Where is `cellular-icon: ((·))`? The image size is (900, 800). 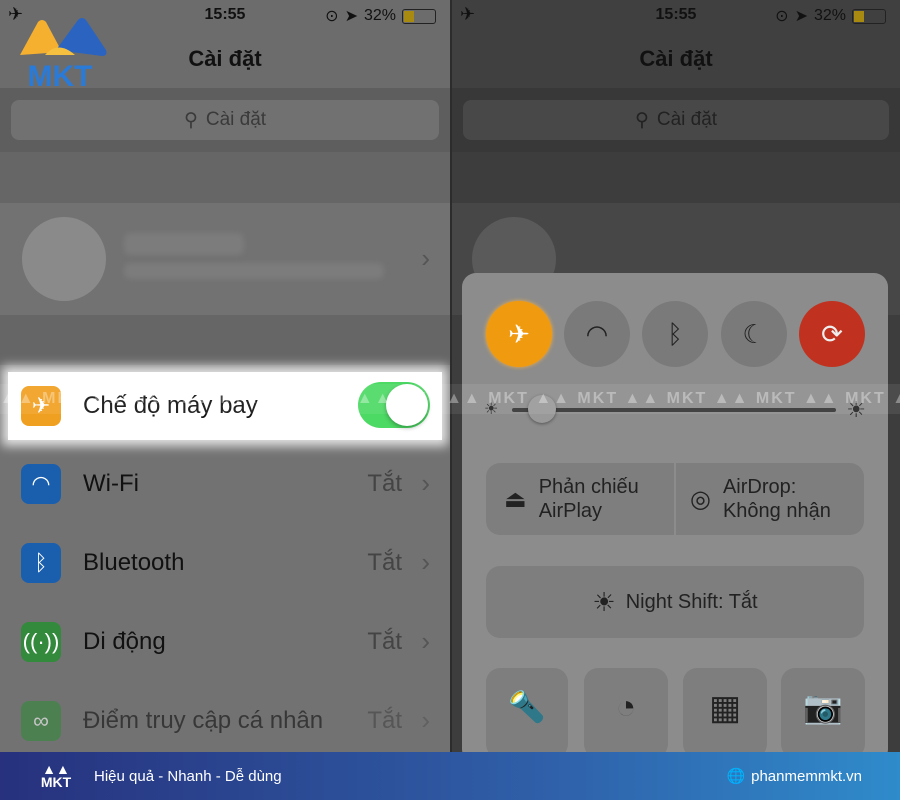 cellular-icon: ((·)) is located at coordinates (41, 641).